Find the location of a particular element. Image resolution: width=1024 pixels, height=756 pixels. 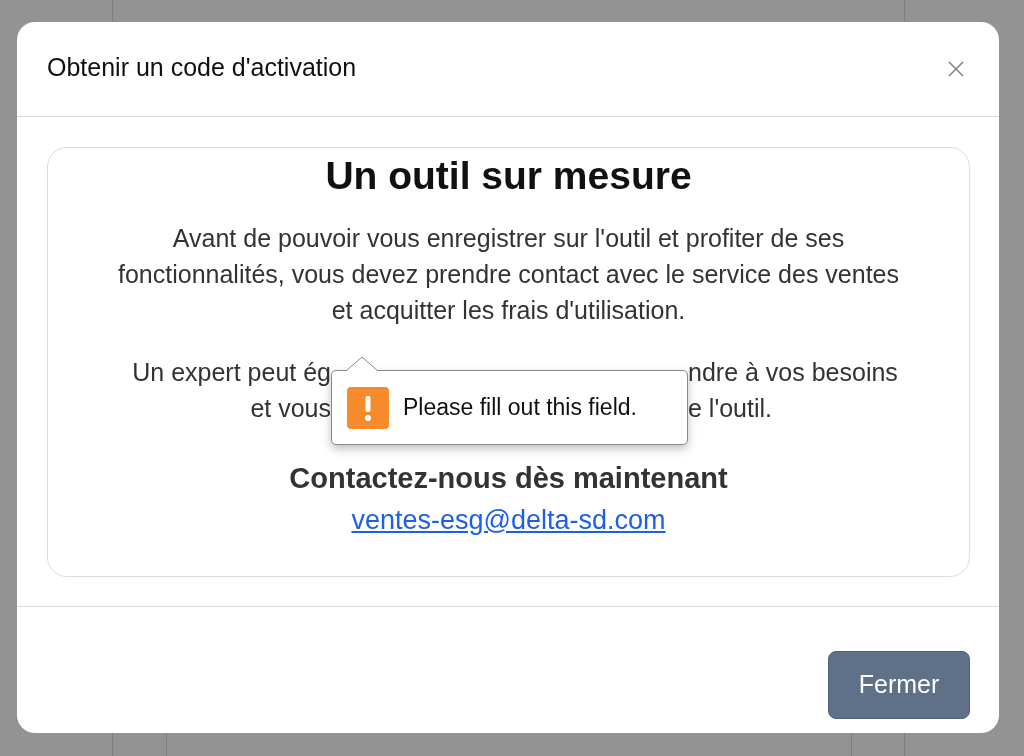

email-link: ventes-esg@delta-sd.com is located at coordinates (508, 520).